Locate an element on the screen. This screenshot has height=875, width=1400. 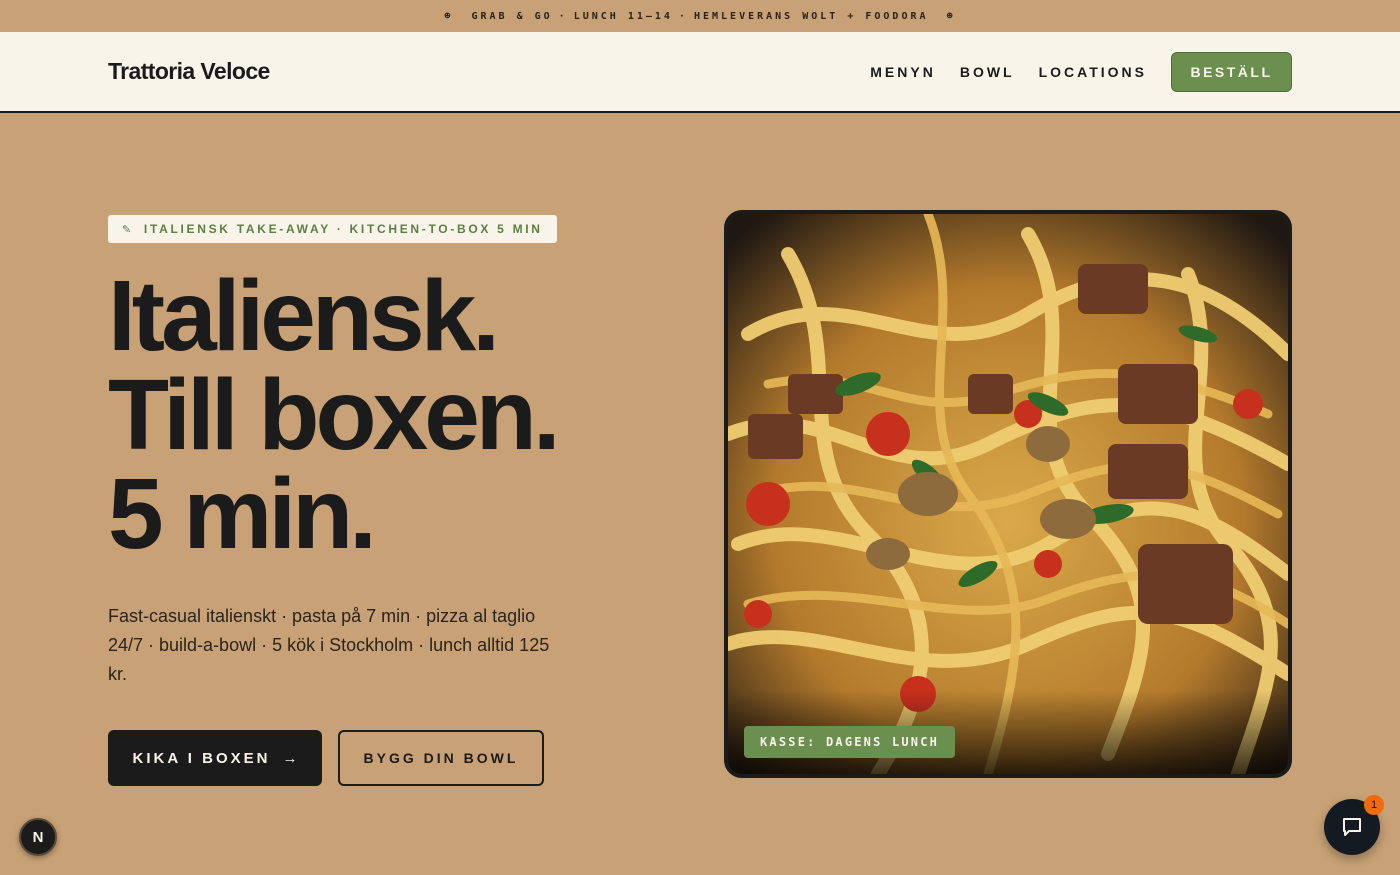
announcement-part-3: HEMLEVERANS WOLT + FOODORA is located at coordinates (811, 16).